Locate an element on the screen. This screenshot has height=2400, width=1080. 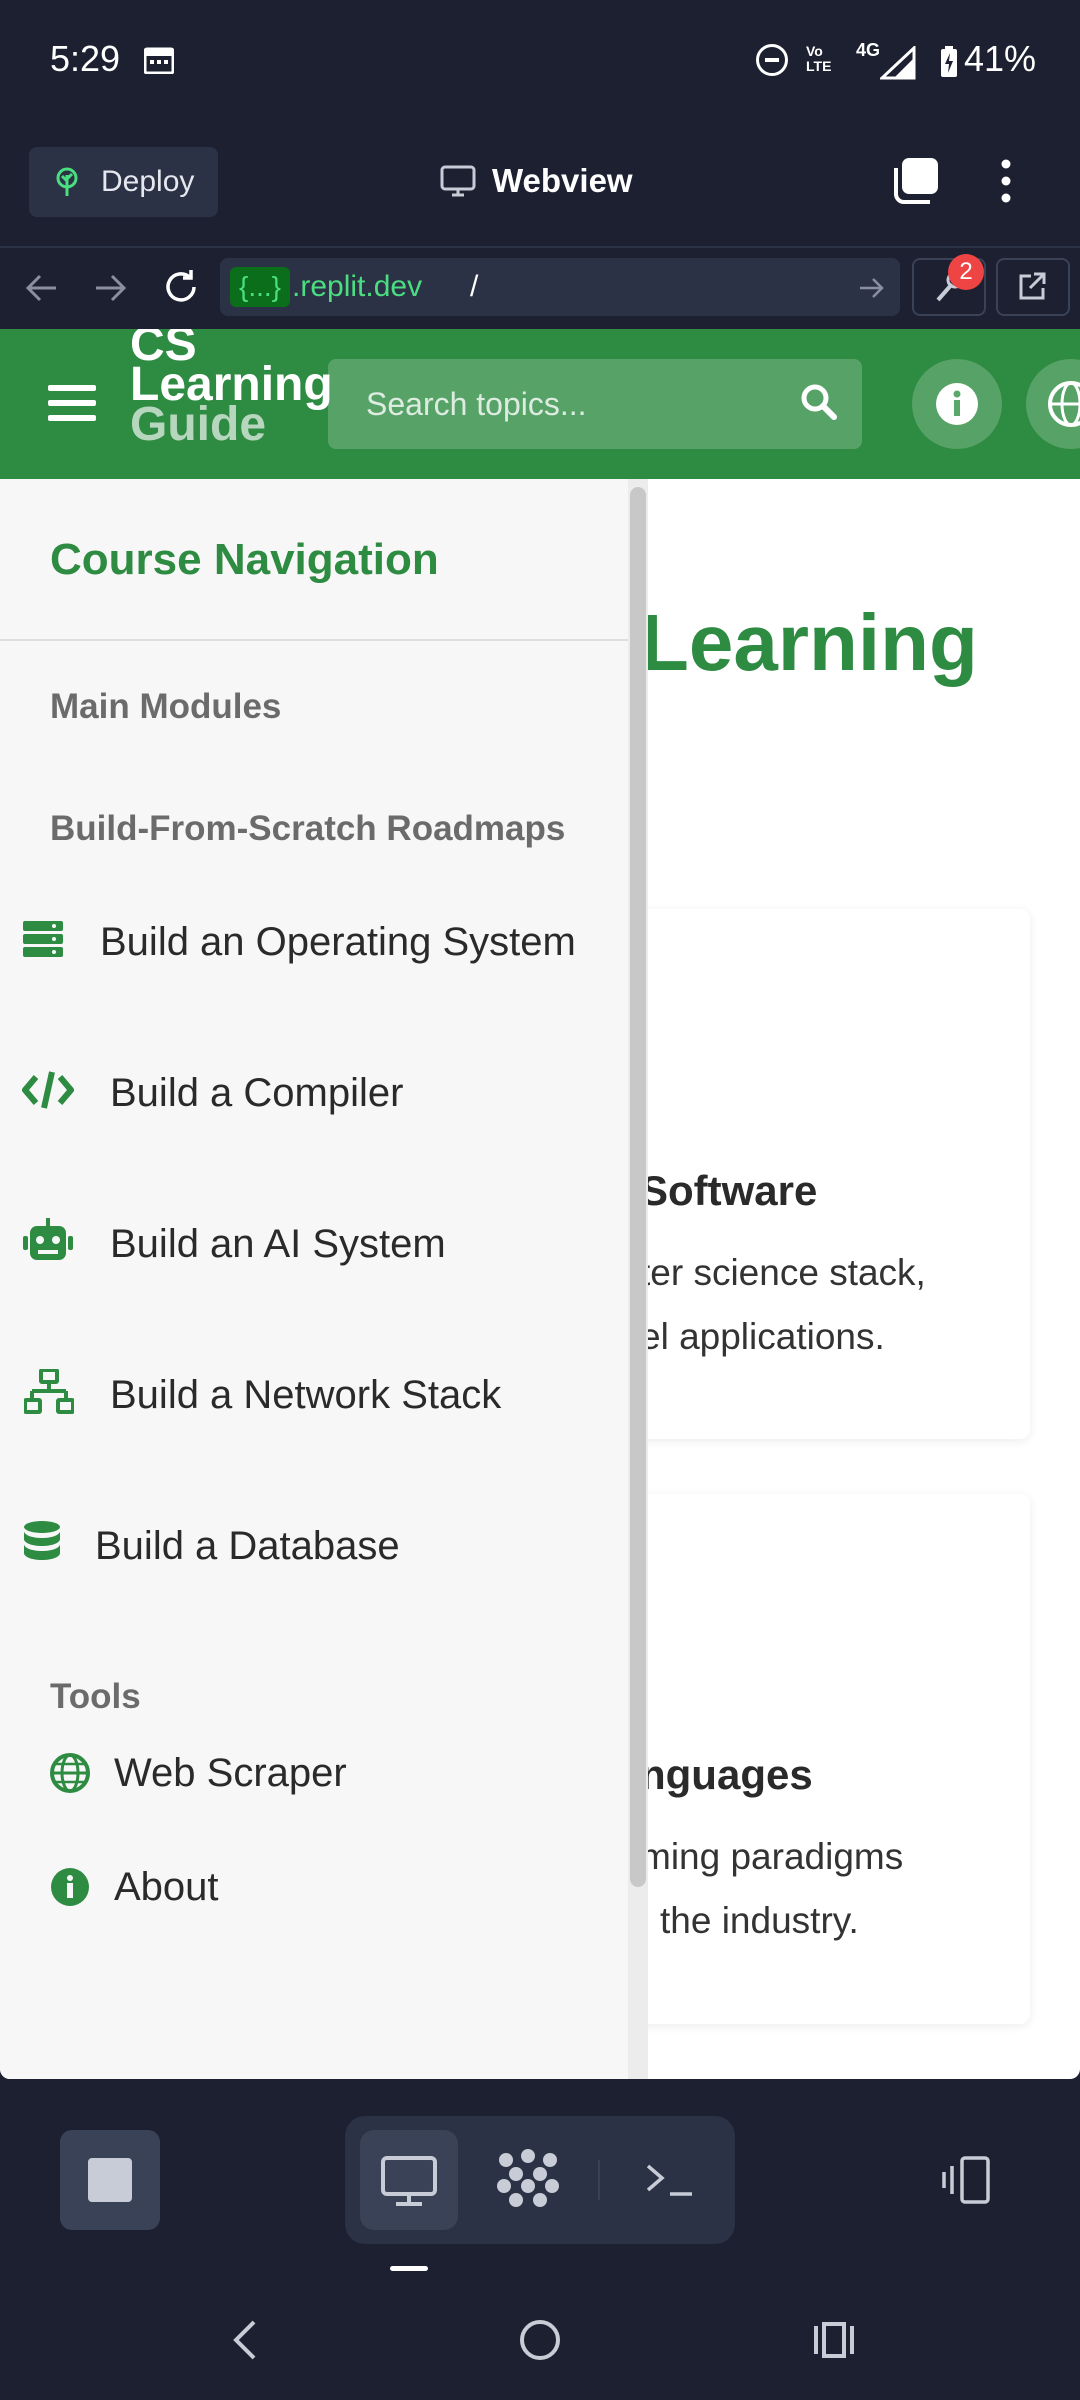
nav-item-compiler: Build a Compiler is located at coordinates (314, 1093).